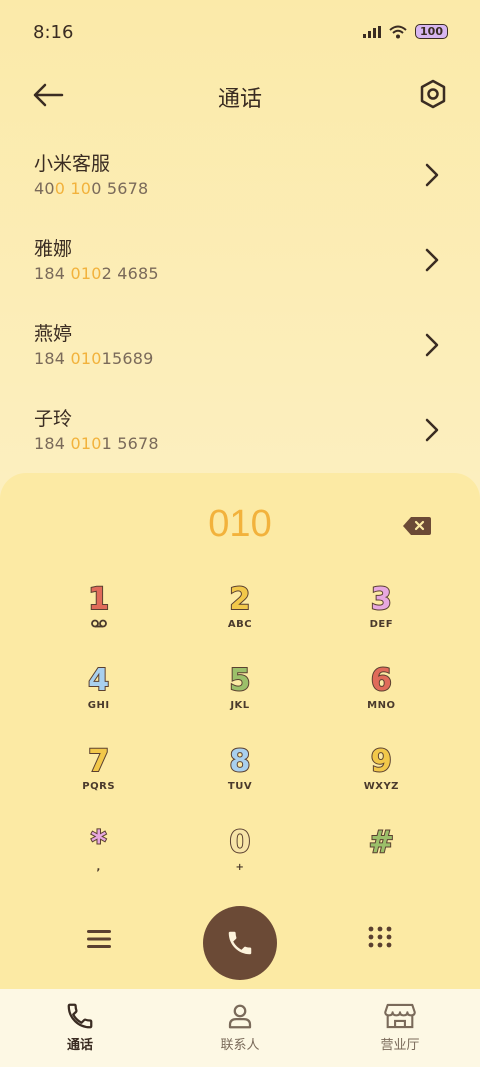 The width and height of the screenshot is (480, 1067). What do you see at coordinates (96, 443) in the screenshot?
I see `contact-number: 184 0101 5678` at bounding box center [96, 443].